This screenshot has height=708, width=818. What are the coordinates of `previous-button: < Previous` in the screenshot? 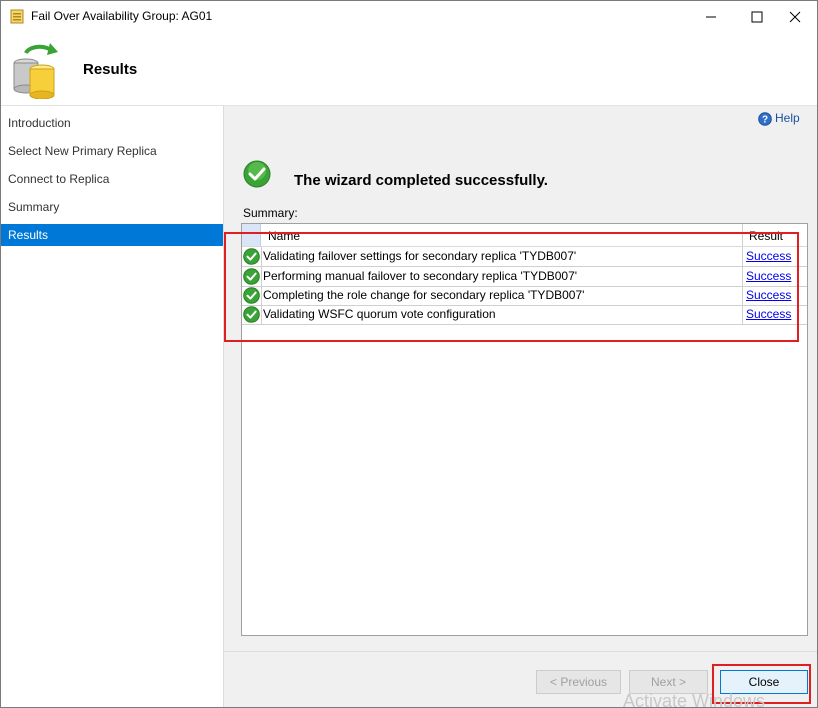 It's located at (578, 682).